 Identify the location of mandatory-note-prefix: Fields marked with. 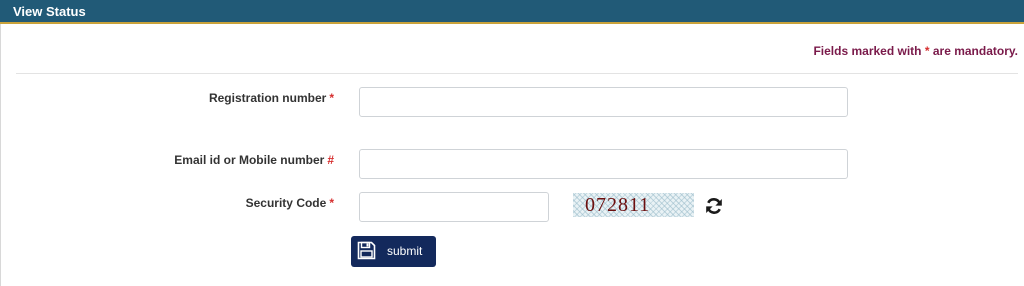
(869, 51).